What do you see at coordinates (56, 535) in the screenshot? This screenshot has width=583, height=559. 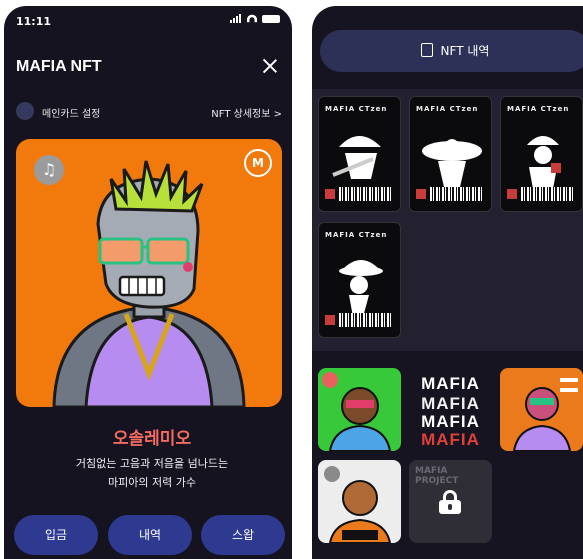 I see `deposit-button: 입금` at bounding box center [56, 535].